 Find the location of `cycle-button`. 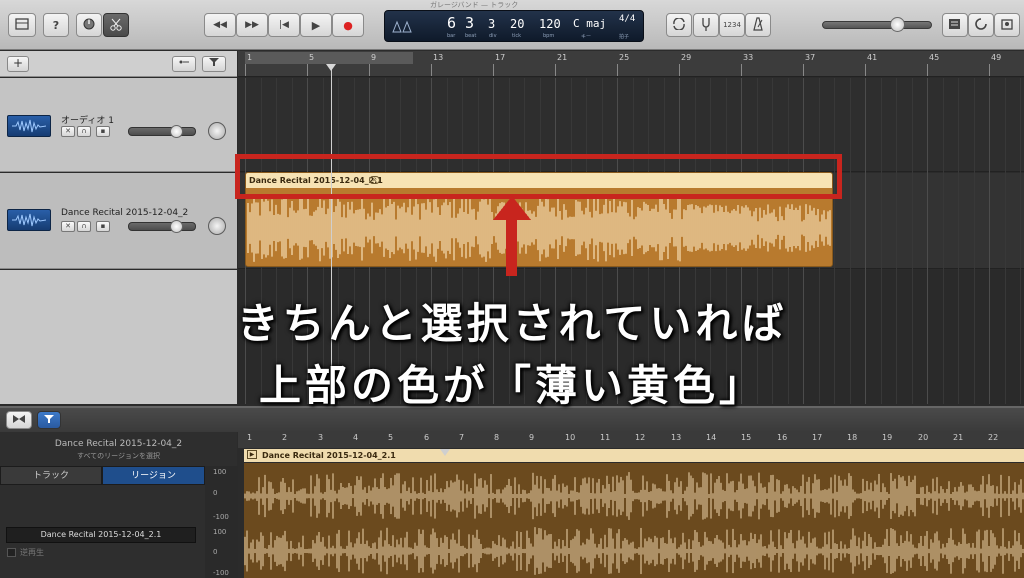

cycle-button is located at coordinates (679, 25).